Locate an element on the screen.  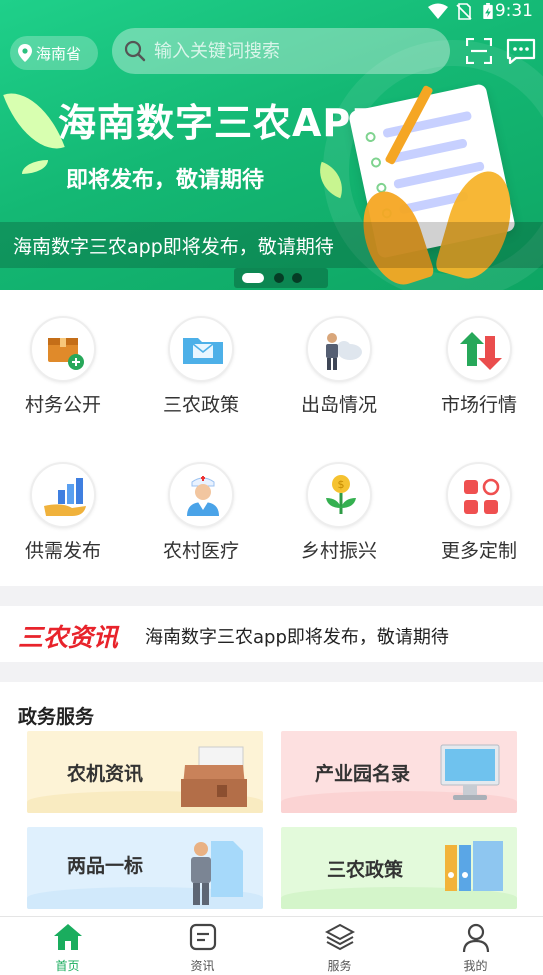
user-icon is located at coordinates (475, 938).